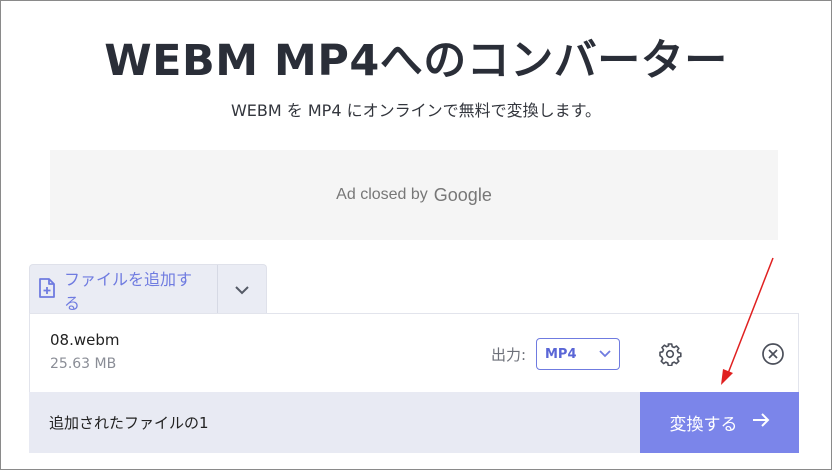 The image size is (832, 470). What do you see at coordinates (462, 194) in the screenshot?
I see `ad-brand-text: Google` at bounding box center [462, 194].